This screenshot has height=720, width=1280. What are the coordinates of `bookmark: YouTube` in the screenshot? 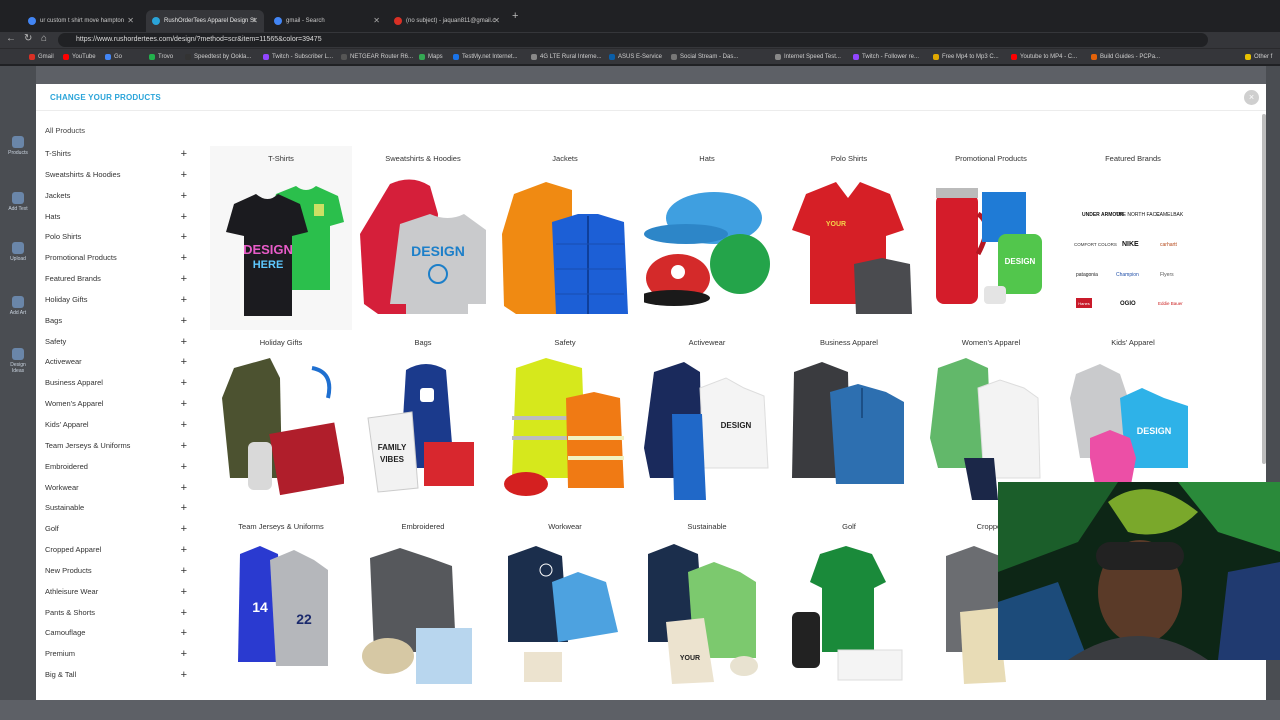 It's located at (79, 57).